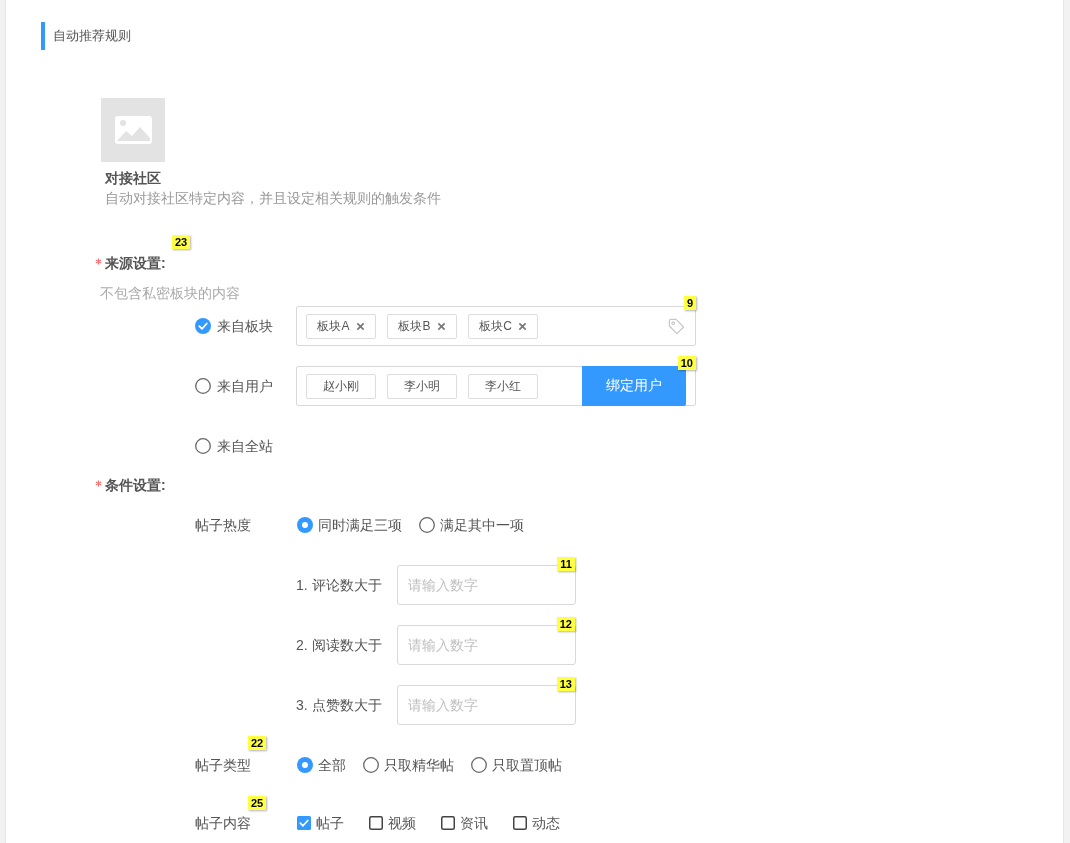  I want to click on tag-label: 板块B, so click(414, 326).